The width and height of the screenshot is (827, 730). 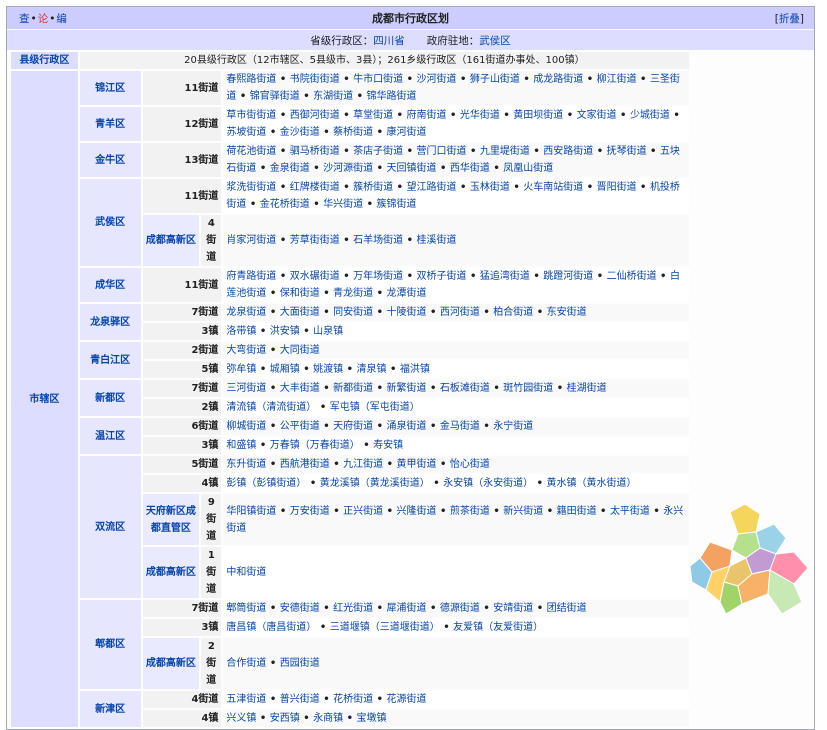 I want to click on subdivision-link: 黄龙溪镇（黄龙溪街道）, so click(x=375, y=483).